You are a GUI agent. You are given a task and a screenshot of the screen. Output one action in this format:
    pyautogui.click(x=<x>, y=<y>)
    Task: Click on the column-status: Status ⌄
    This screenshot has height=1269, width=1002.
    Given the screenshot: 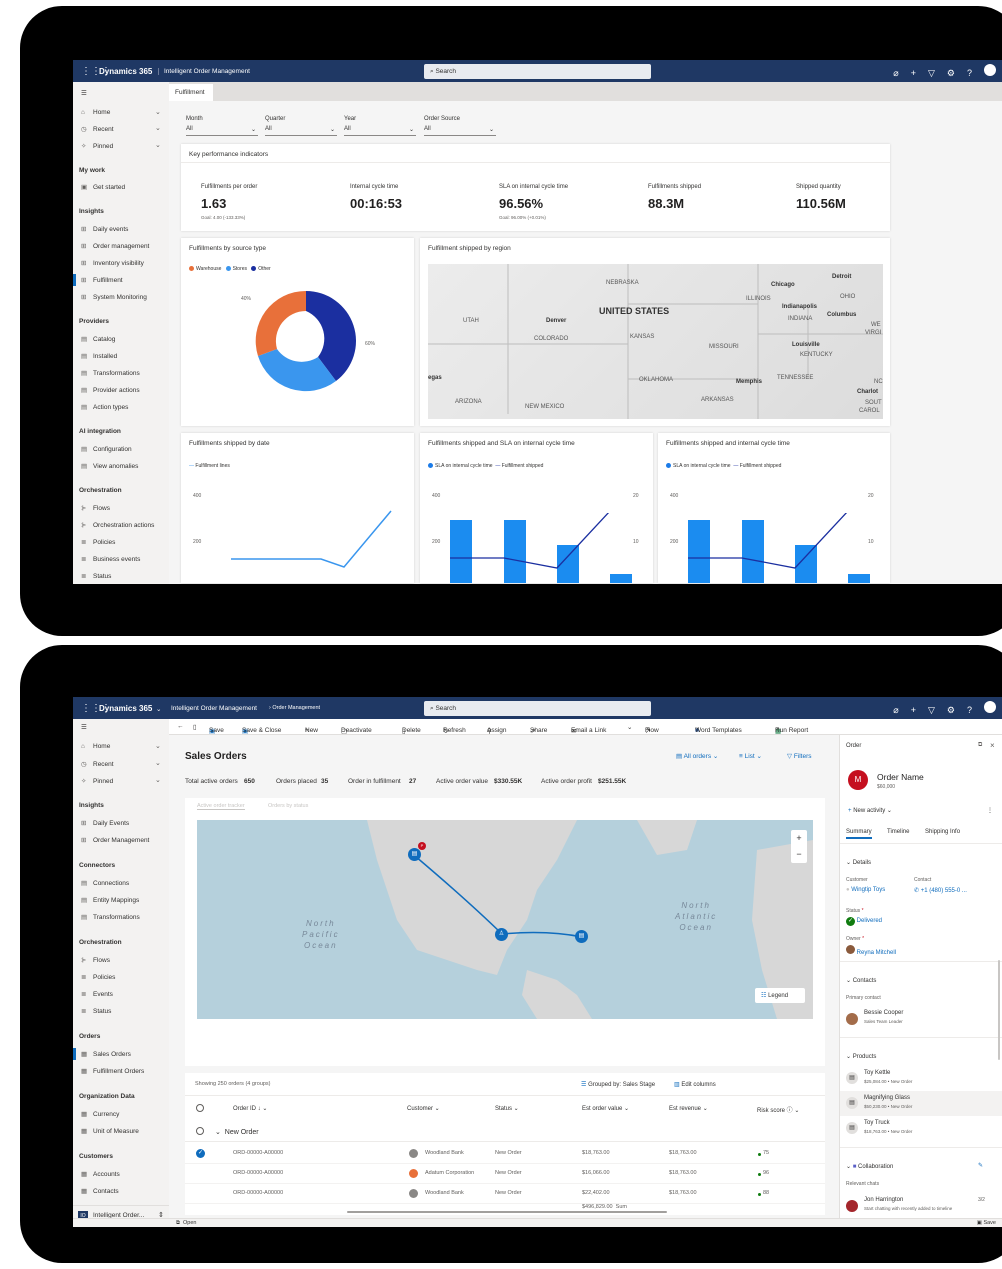 What is the action you would take?
    pyautogui.click(x=507, y=1108)
    